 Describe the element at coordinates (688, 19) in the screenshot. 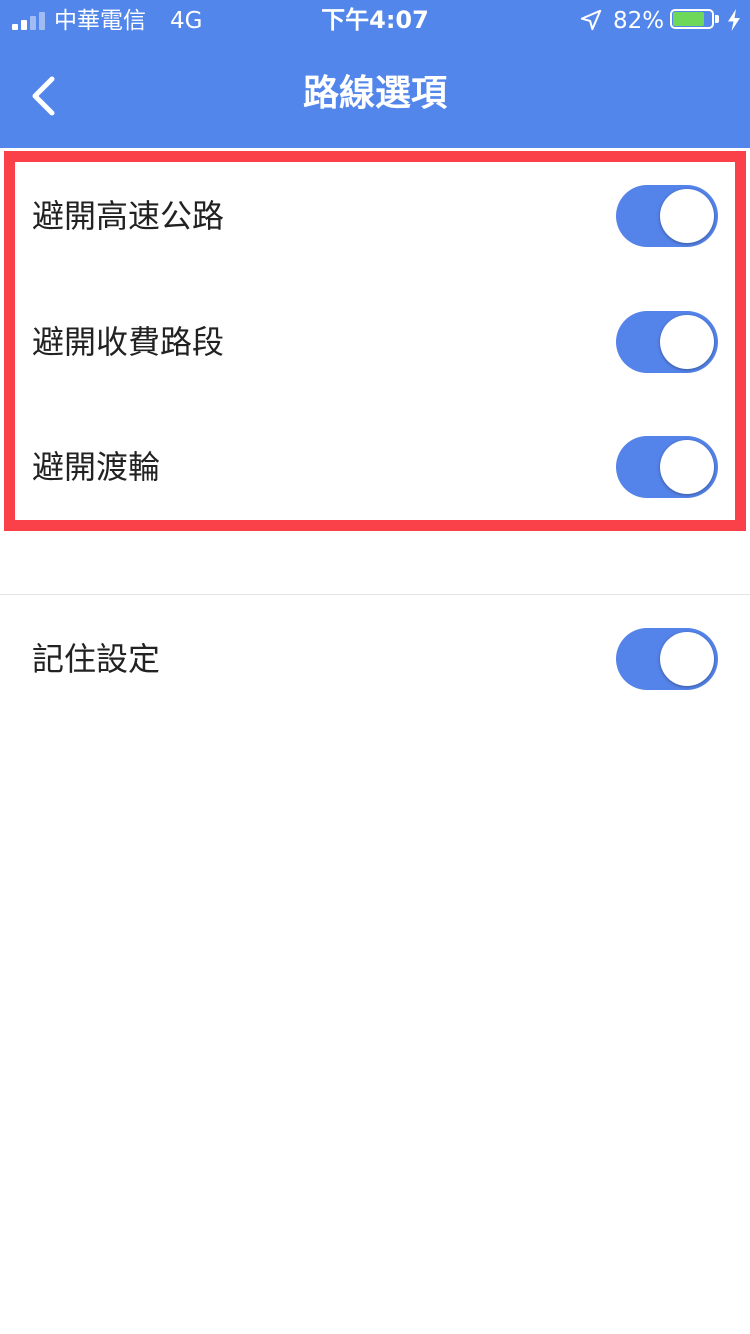

I see `battery-fill` at that location.